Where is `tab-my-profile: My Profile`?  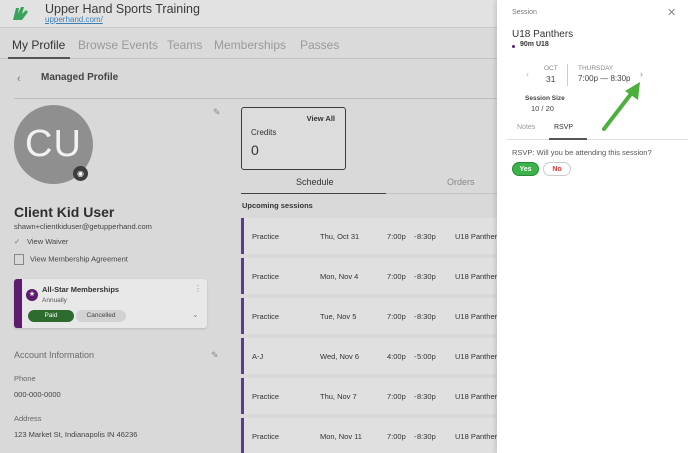
tab-my-profile: My Profile is located at coordinates (38, 45).